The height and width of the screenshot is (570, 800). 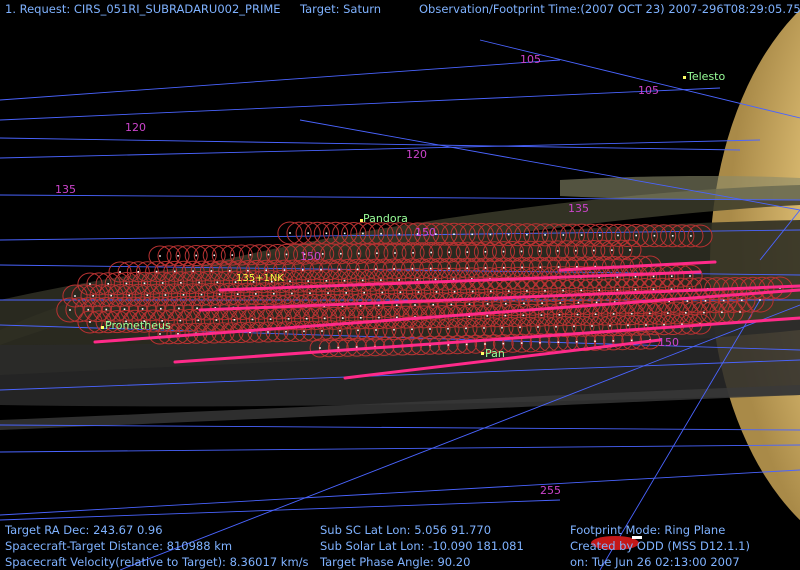 I want to click on moon-label-telesto: Telesto, so click(x=705, y=76).